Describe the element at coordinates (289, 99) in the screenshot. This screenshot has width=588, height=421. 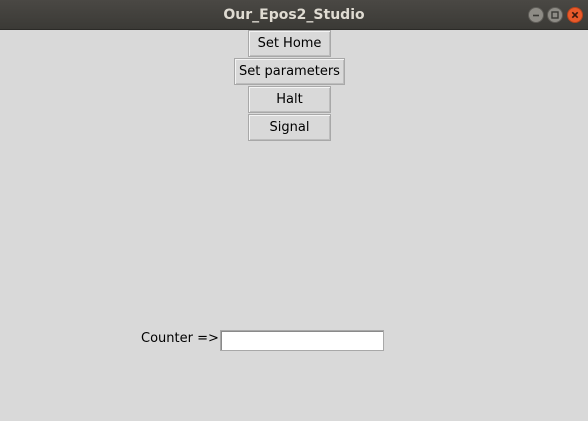
I see `halt-button: Halt` at that location.